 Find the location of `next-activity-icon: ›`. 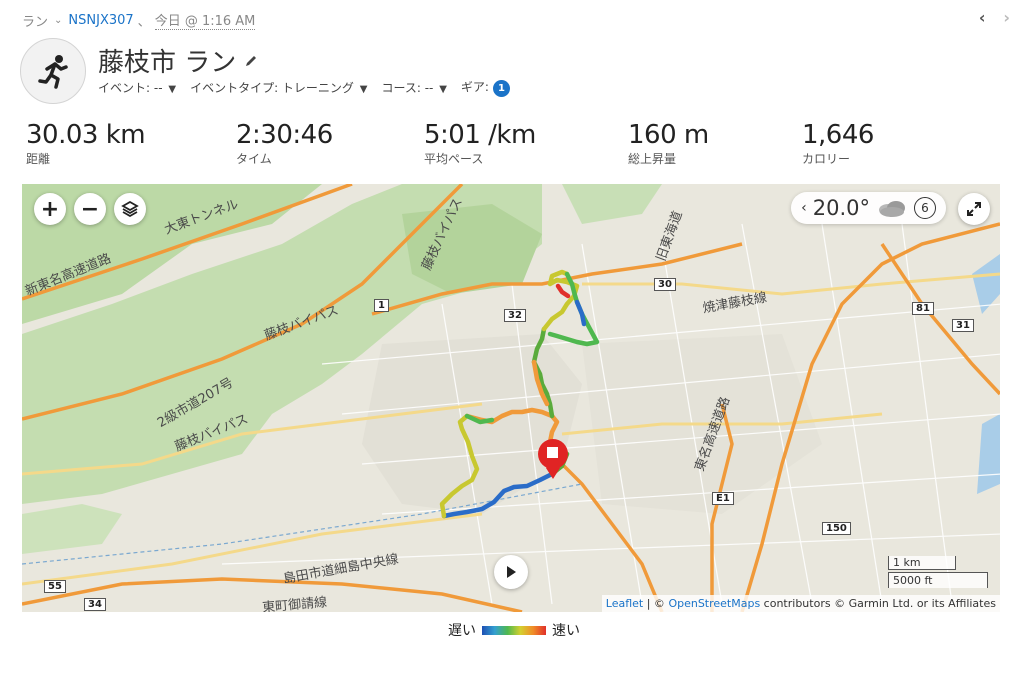

next-activity-icon: › is located at coordinates (1006, 17).